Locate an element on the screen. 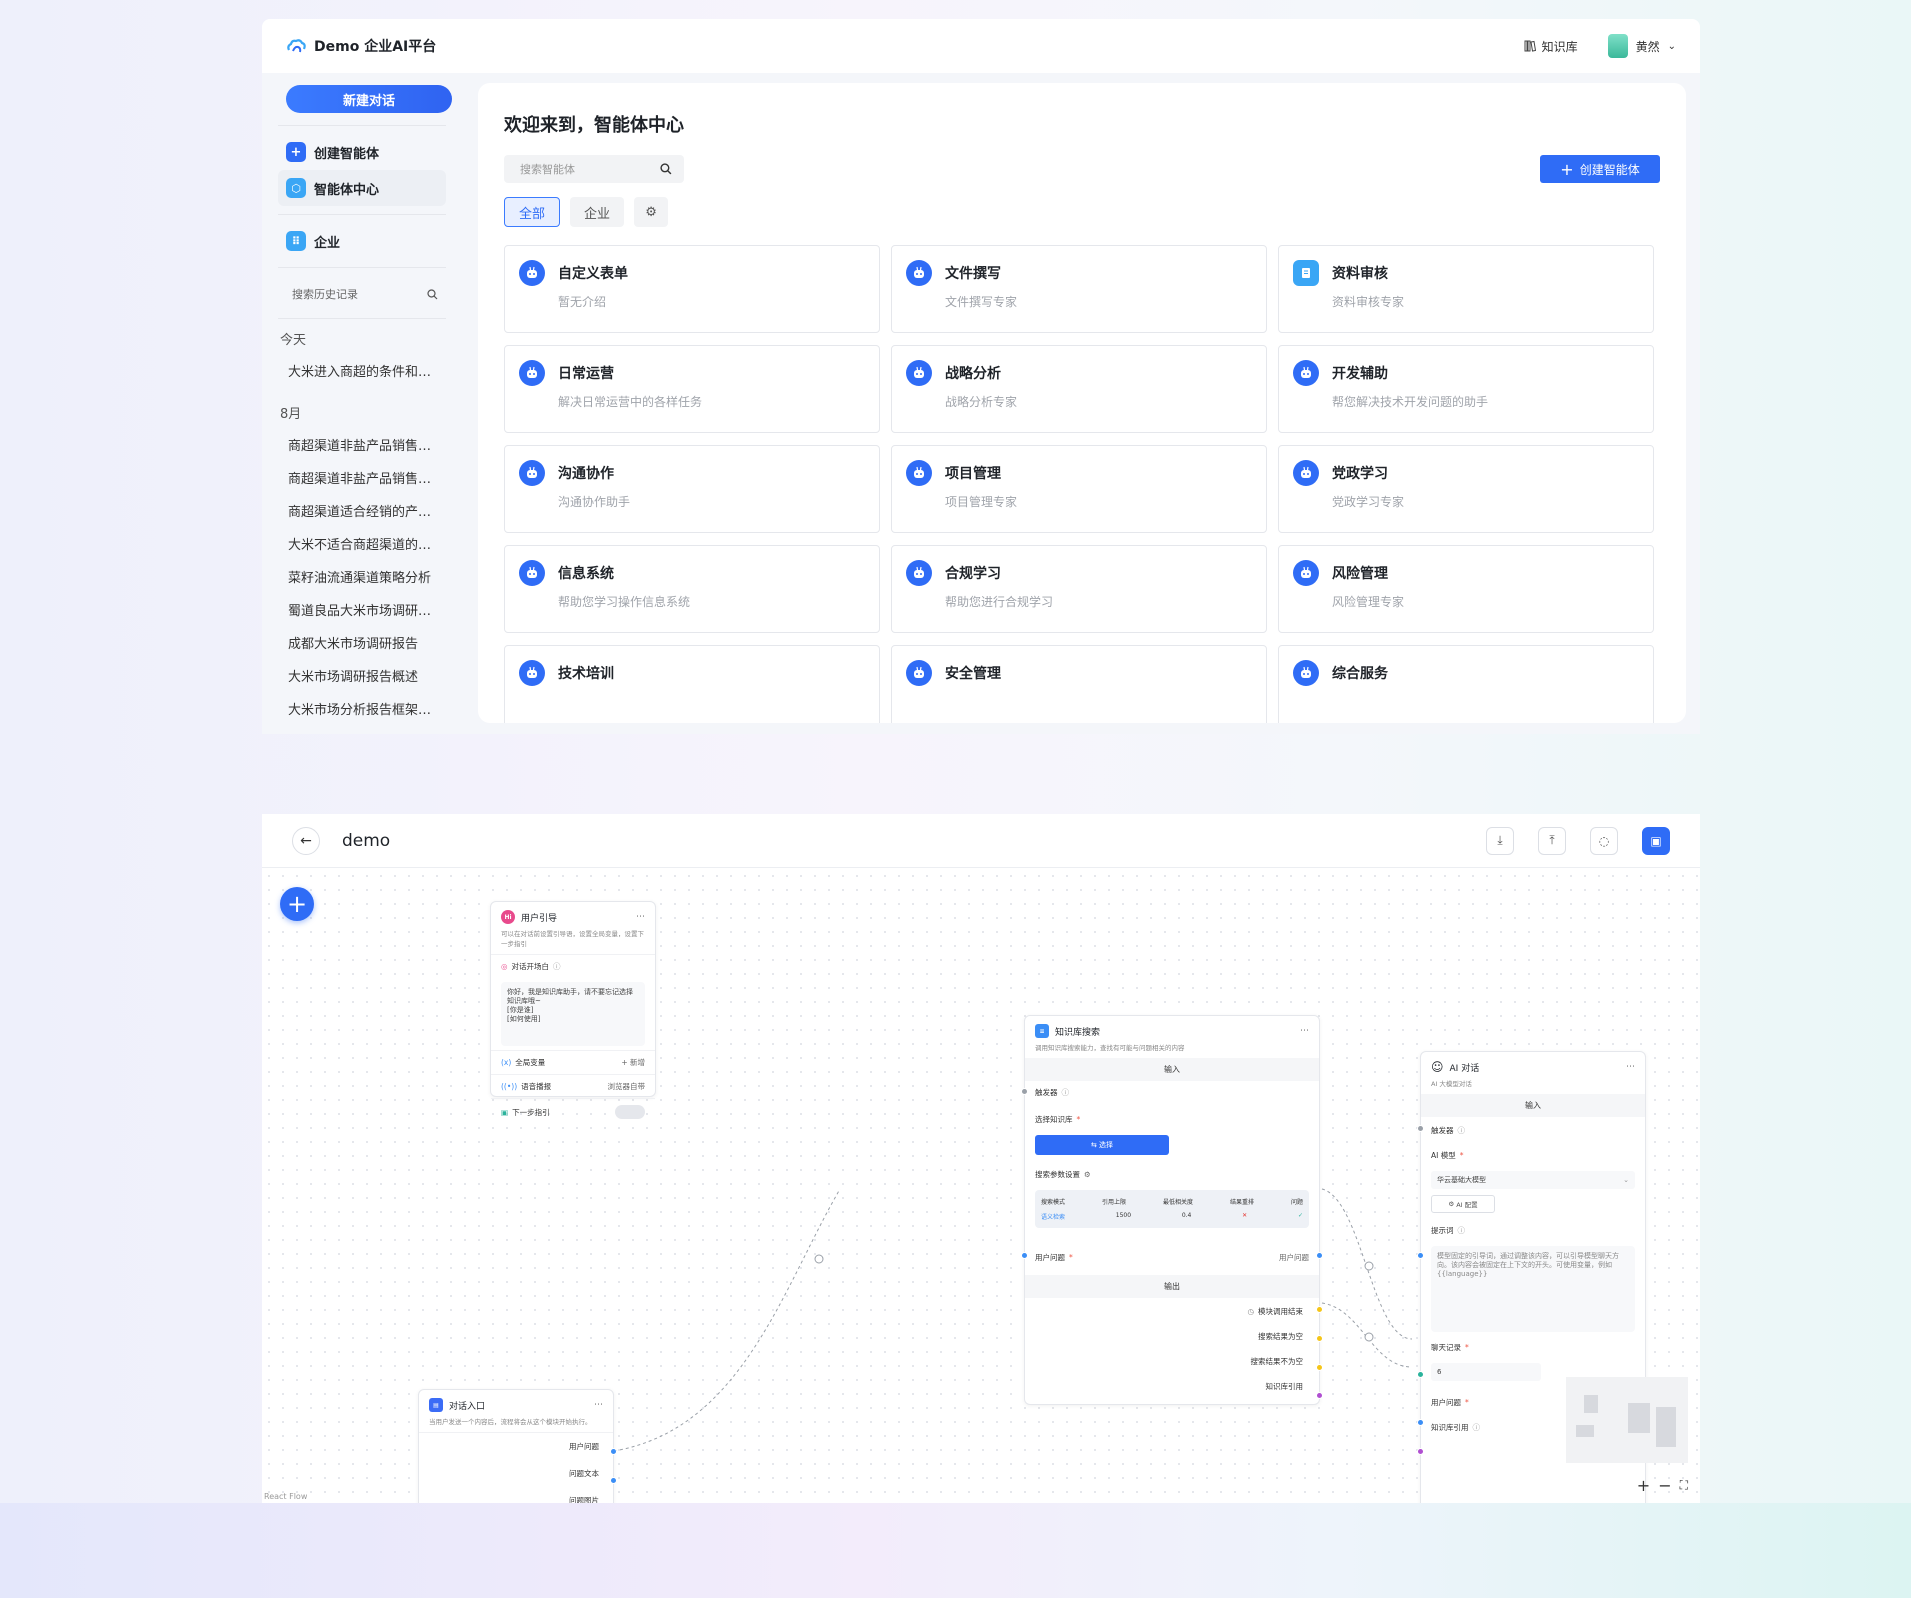  agent-card: 技术培训 is located at coordinates (692, 684).